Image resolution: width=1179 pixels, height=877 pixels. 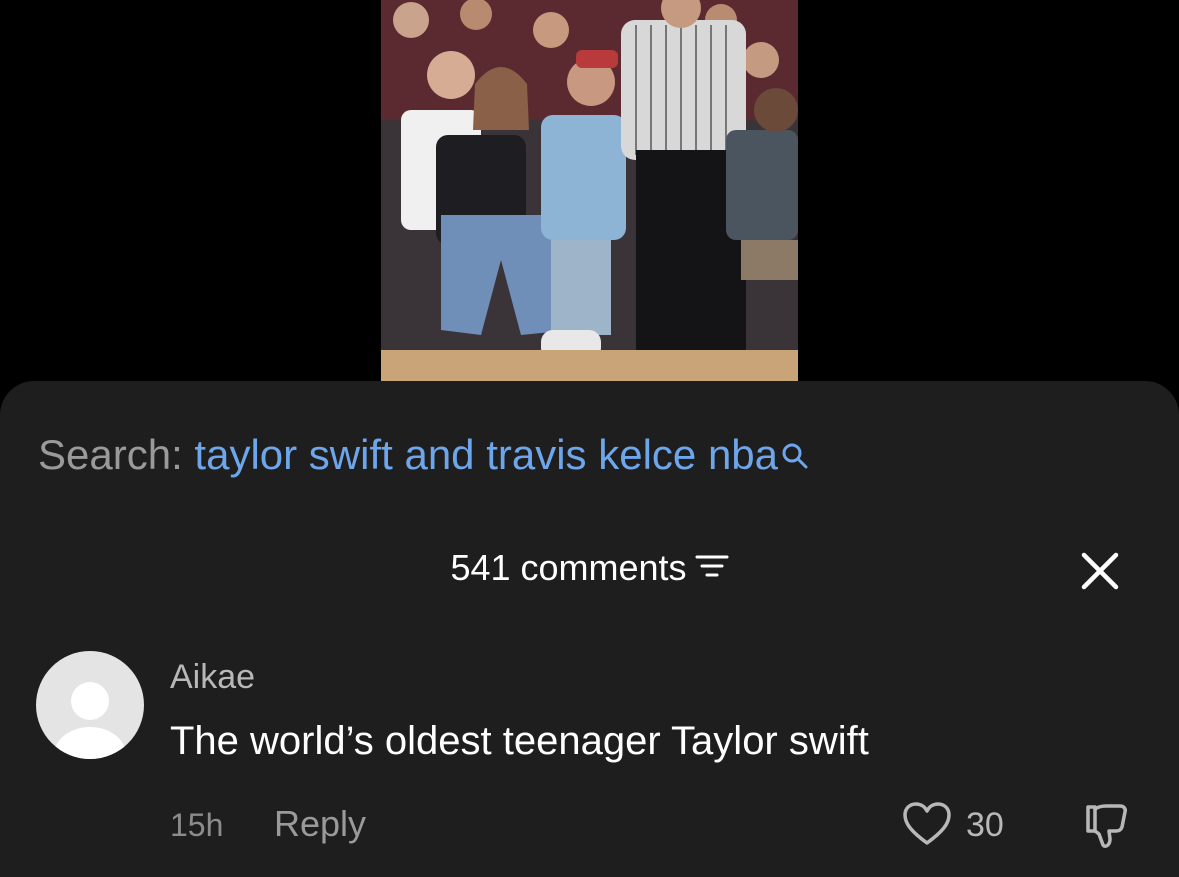 I want to click on comments-header: 541 comments, so click(x=589, y=568).